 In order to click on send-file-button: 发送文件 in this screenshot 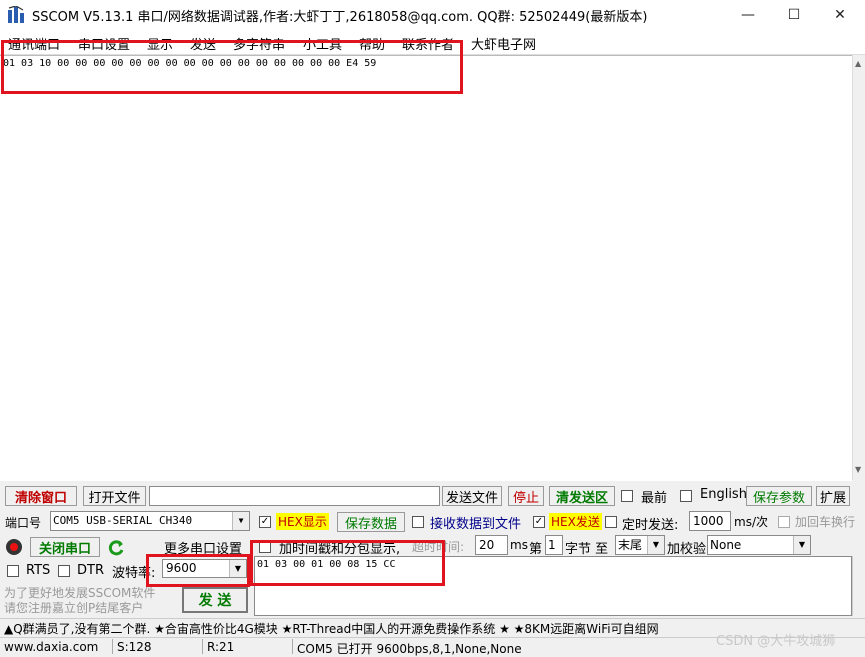, I will do `click(472, 496)`.